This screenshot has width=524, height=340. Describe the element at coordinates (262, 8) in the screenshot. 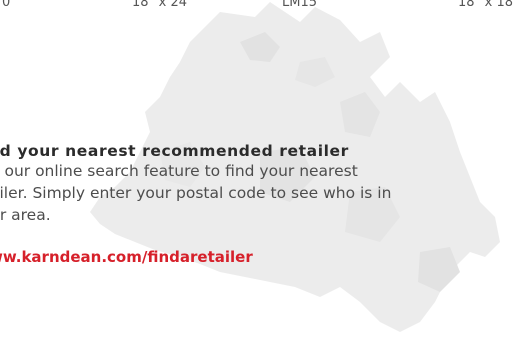

I see `spec-row: 0 18" x 24" LM15 18" x 18"` at that location.